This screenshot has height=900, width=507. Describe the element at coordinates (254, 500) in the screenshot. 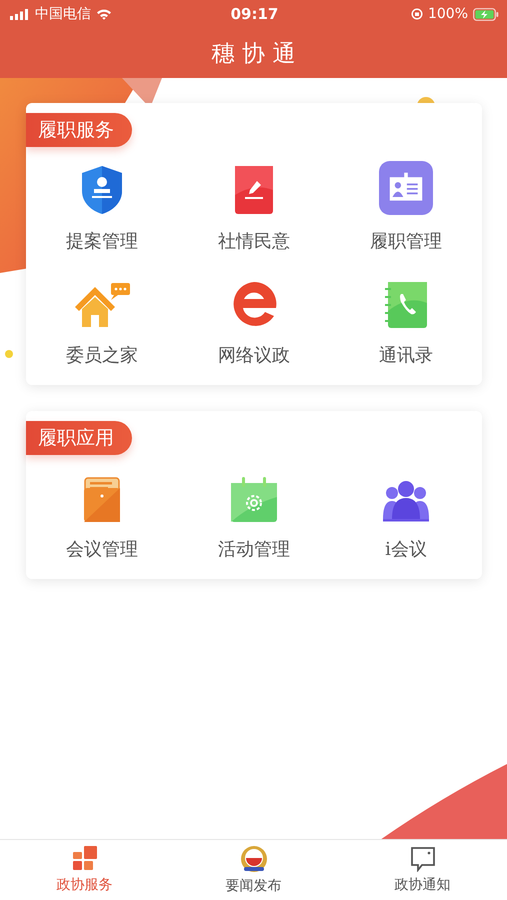

I see `calendar-gear-icon` at that location.